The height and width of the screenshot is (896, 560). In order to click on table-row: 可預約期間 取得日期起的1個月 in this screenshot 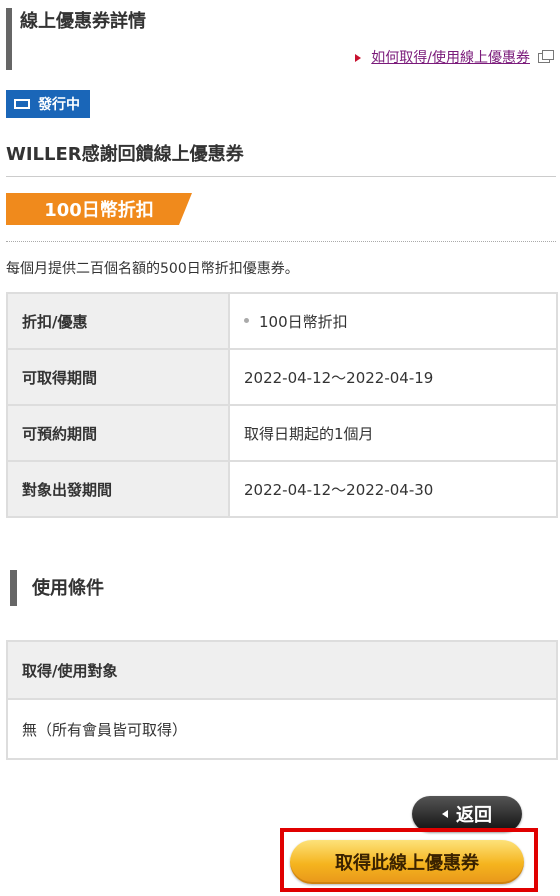, I will do `click(282, 433)`.